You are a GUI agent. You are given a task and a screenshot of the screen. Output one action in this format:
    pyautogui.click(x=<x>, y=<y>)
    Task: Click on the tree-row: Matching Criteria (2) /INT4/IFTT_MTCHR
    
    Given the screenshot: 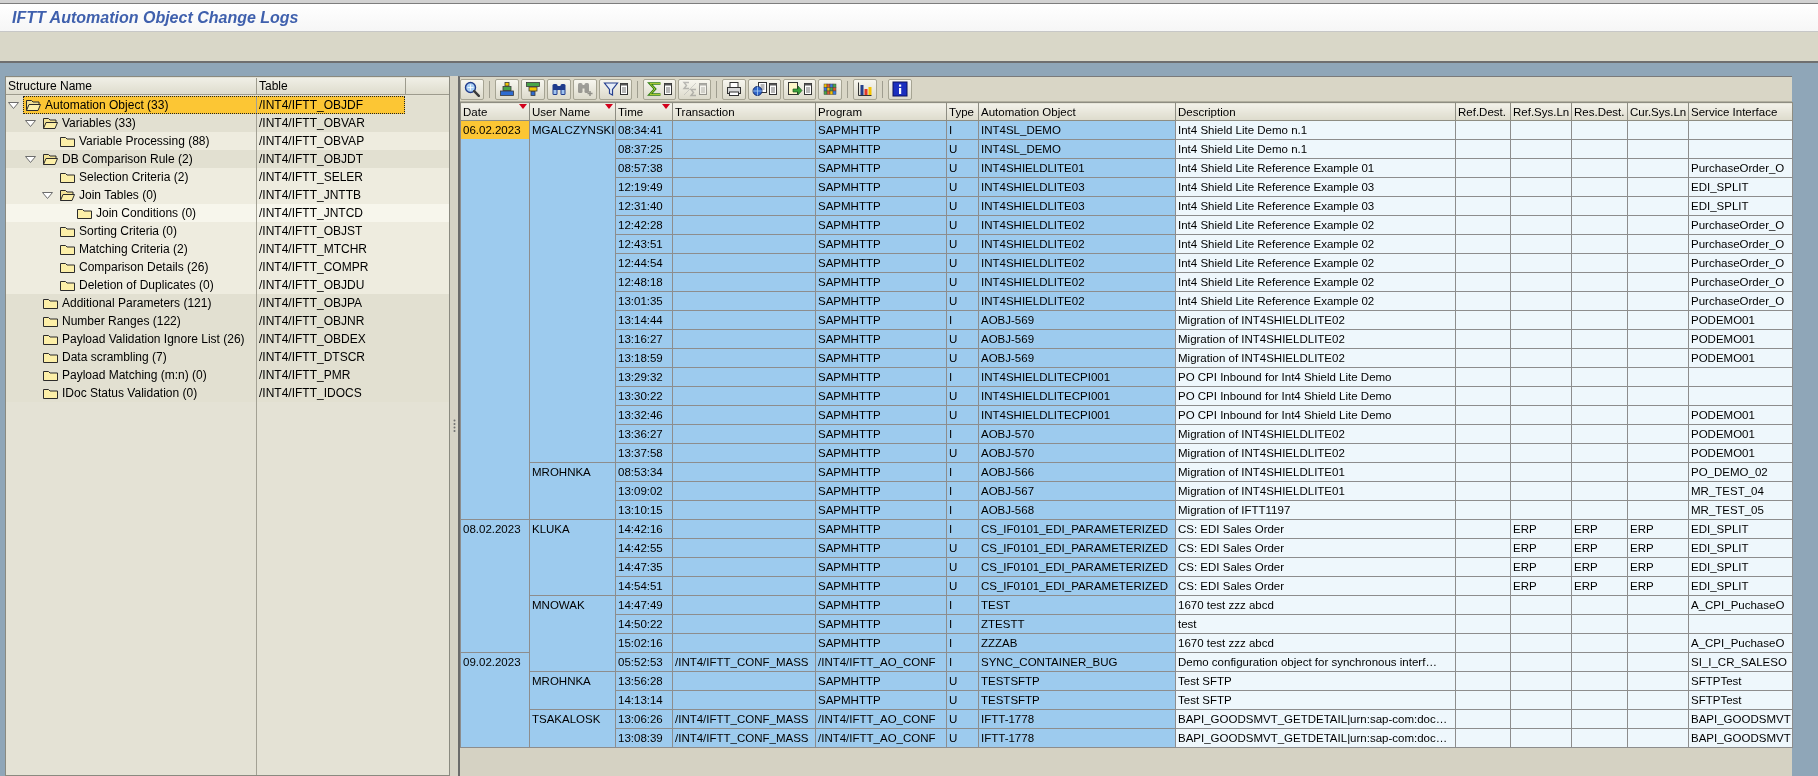 What is the action you would take?
    pyautogui.click(x=227, y=249)
    